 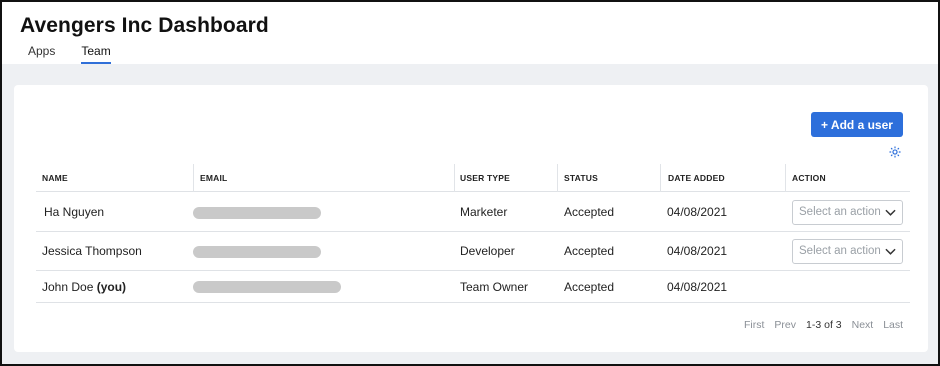 I want to click on pagination-prev: Prev, so click(x=785, y=325).